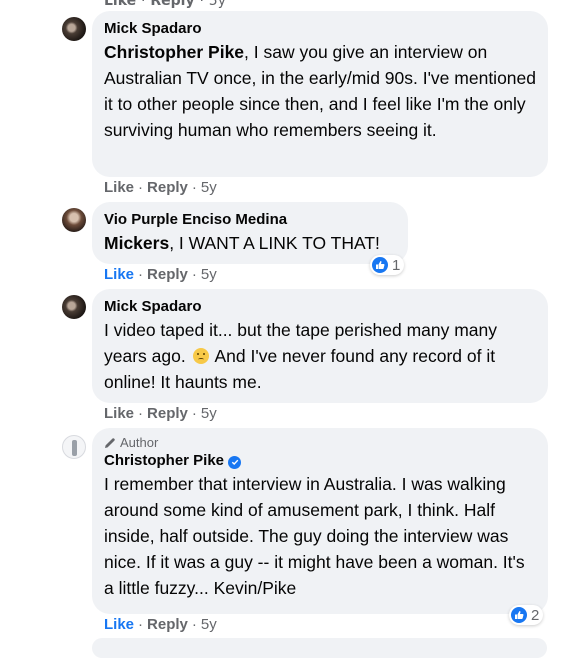 This screenshot has width=587, height=658. What do you see at coordinates (174, 52) in the screenshot?
I see `mention-link: Christopher Pike` at bounding box center [174, 52].